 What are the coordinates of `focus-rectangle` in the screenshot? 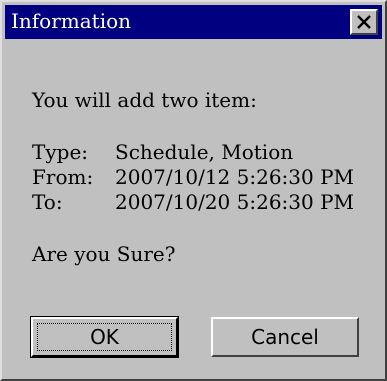 It's located at (104, 337).